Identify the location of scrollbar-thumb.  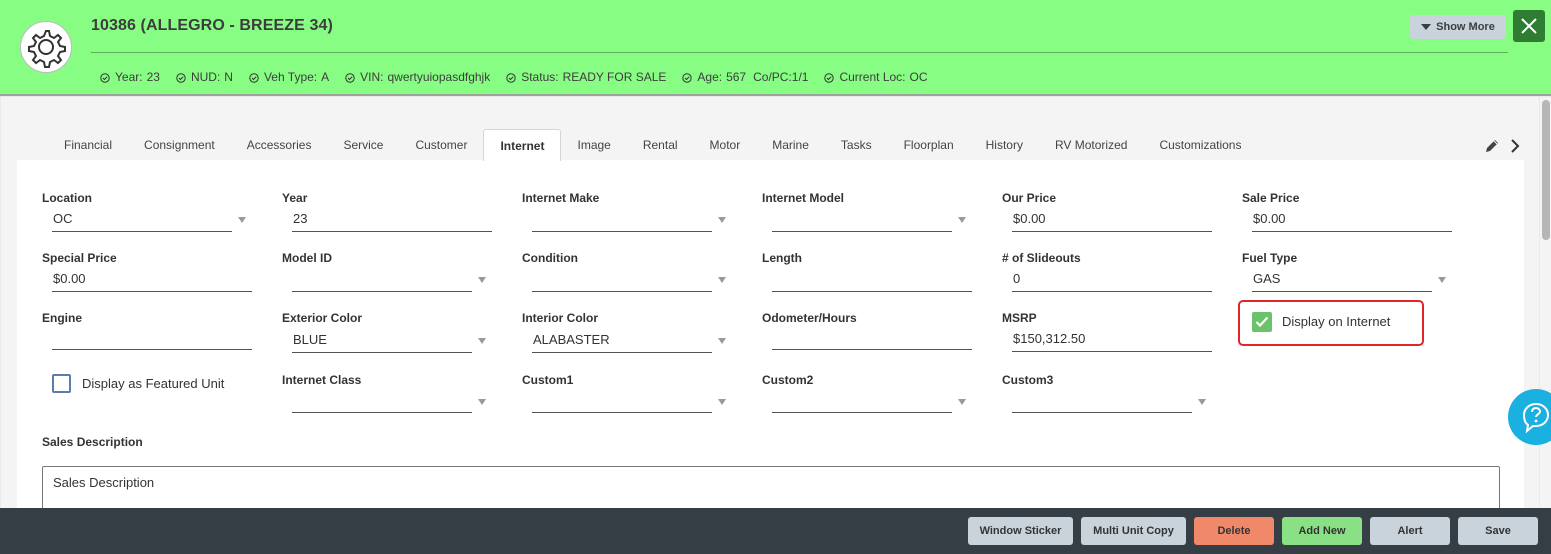
(1546, 170).